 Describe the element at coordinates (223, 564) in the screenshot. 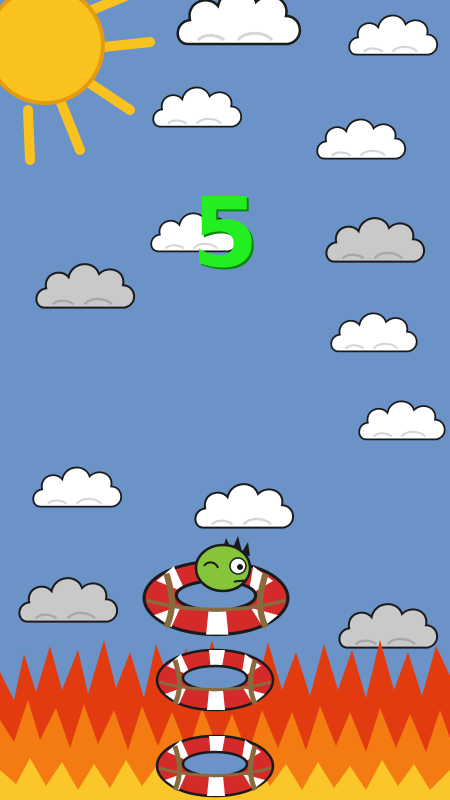

I see `green-creature-icon` at that location.